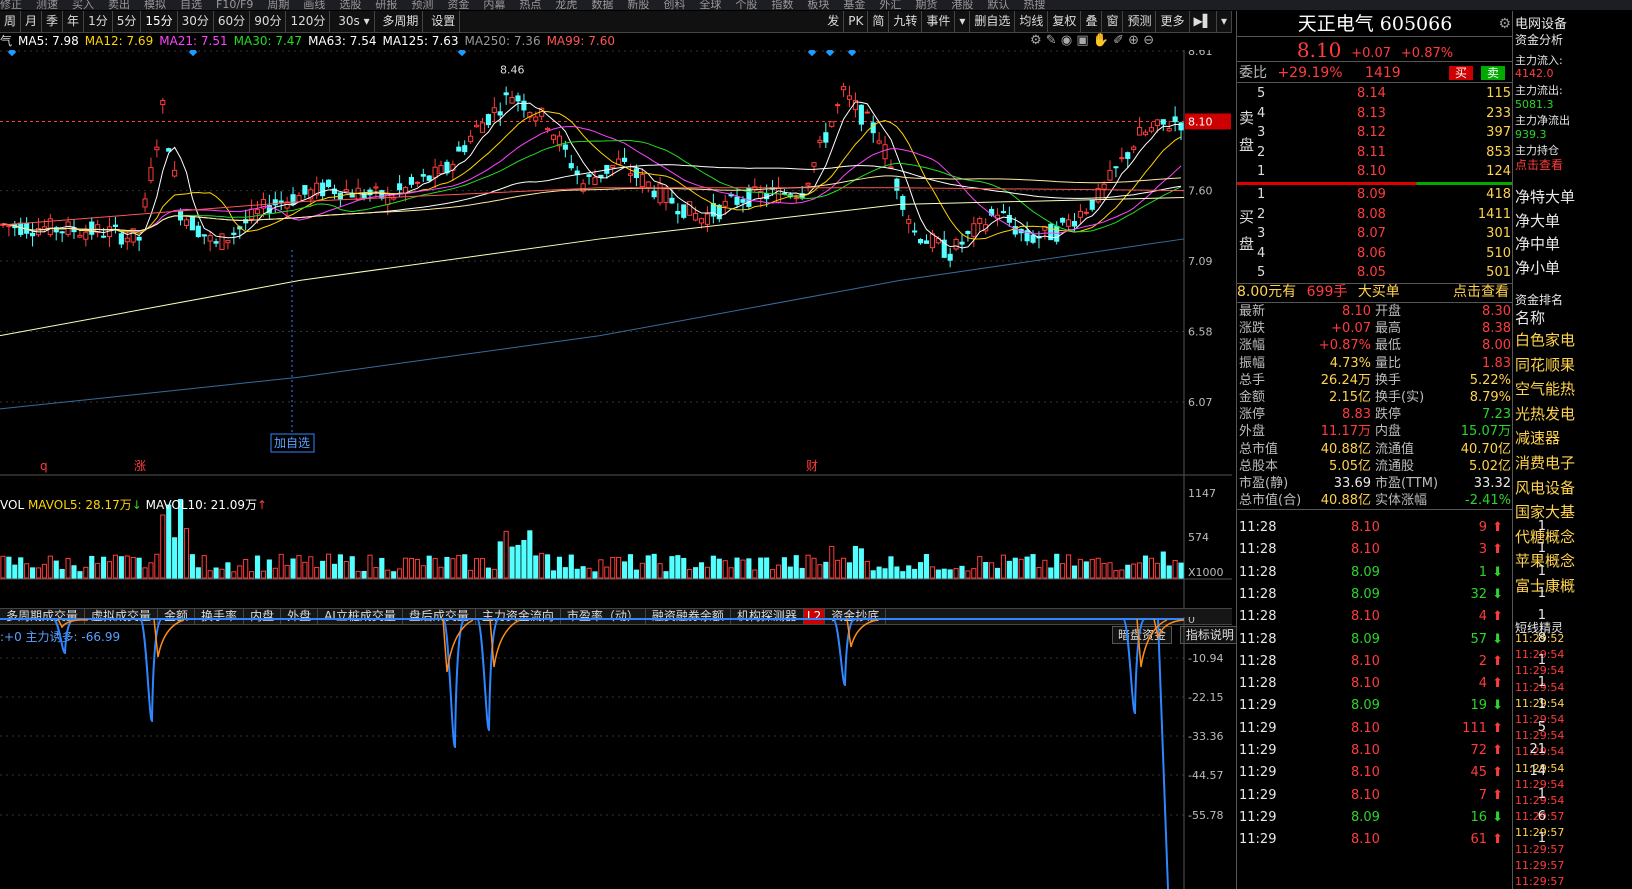 The image size is (1632, 889). I want to click on sell-button: 卖, so click(1493, 73).